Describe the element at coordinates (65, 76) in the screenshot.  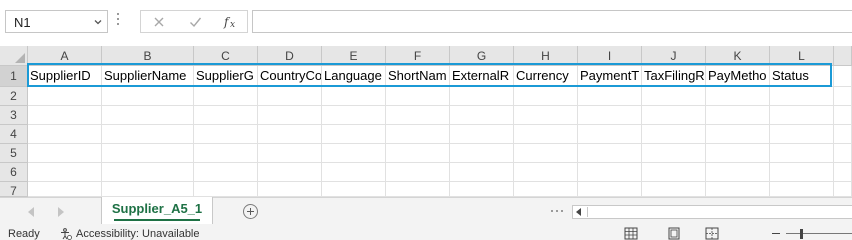
I see `cell-a1: SupplierID` at that location.